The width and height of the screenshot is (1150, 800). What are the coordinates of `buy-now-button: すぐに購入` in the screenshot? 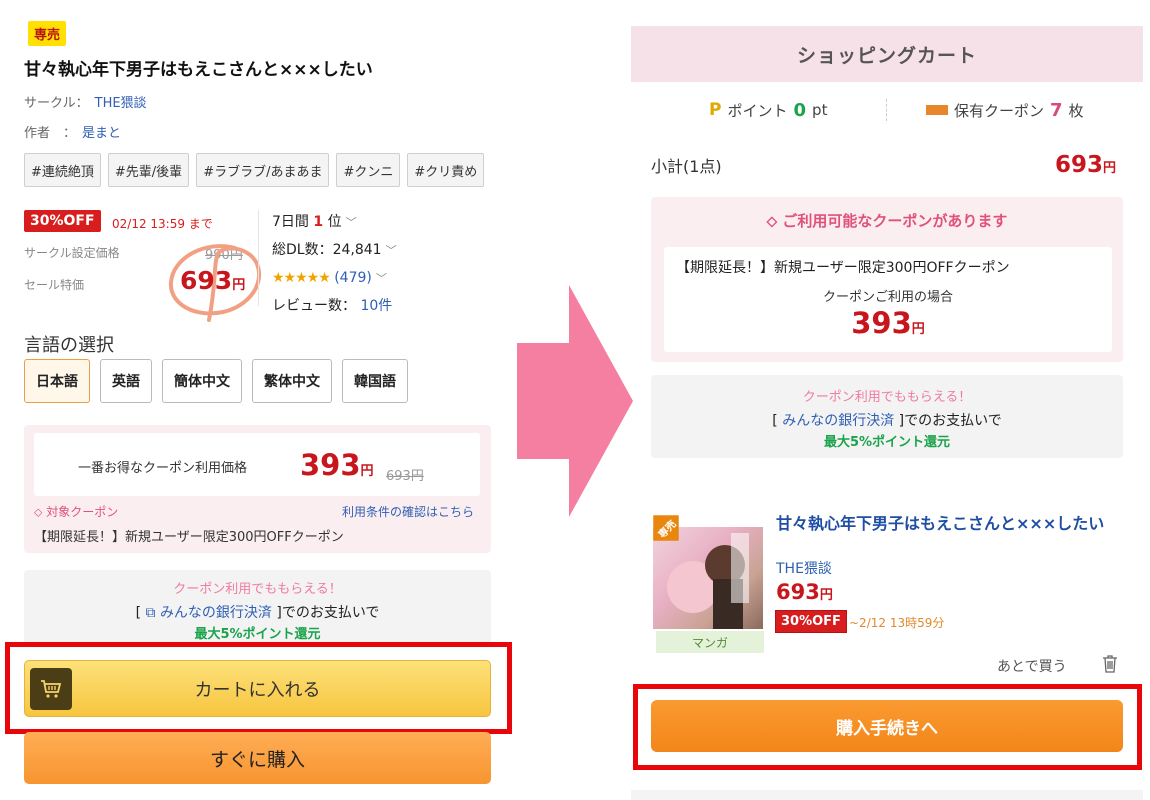 It's located at (257, 758).